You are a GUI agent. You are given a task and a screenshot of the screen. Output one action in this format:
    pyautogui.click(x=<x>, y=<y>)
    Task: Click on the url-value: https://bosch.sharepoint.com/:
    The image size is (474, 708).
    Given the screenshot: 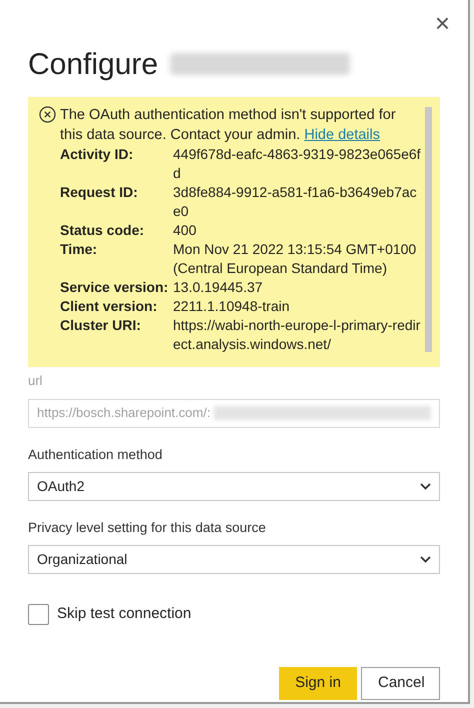 What is the action you would take?
    pyautogui.click(x=123, y=413)
    